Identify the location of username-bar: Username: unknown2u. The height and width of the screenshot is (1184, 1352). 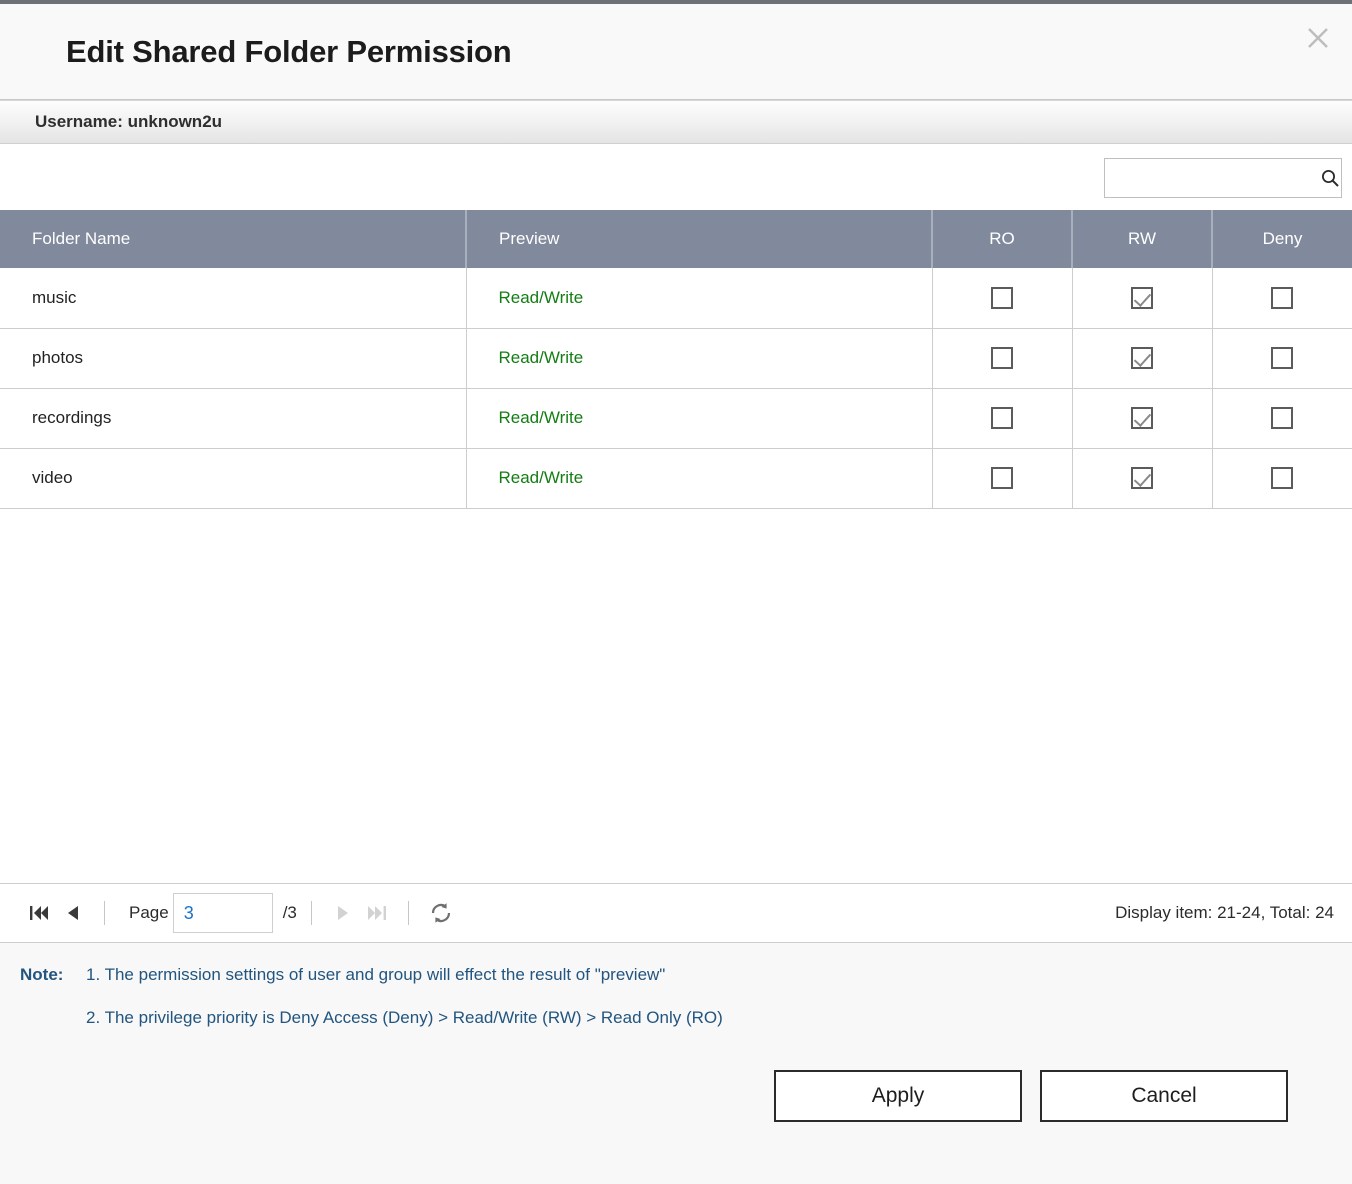
(676, 122).